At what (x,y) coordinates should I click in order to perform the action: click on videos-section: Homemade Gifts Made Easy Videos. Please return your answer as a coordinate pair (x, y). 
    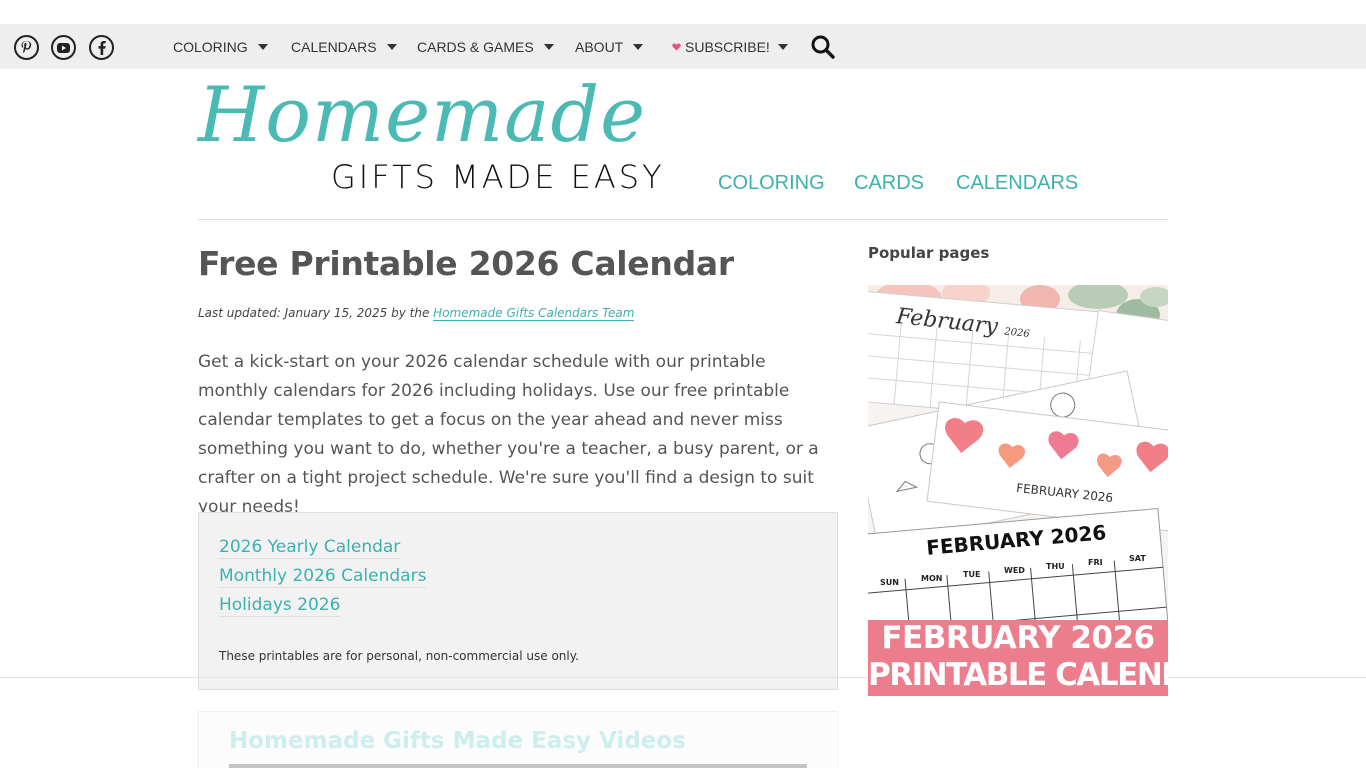
    Looking at the image, I should click on (518, 739).